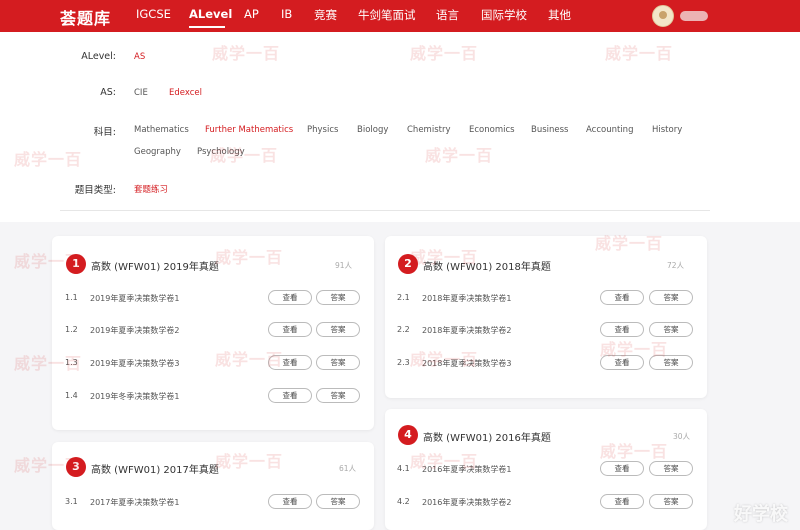 The height and width of the screenshot is (530, 800). What do you see at coordinates (71, 395) in the screenshot?
I see `row-number: 1.4` at bounding box center [71, 395].